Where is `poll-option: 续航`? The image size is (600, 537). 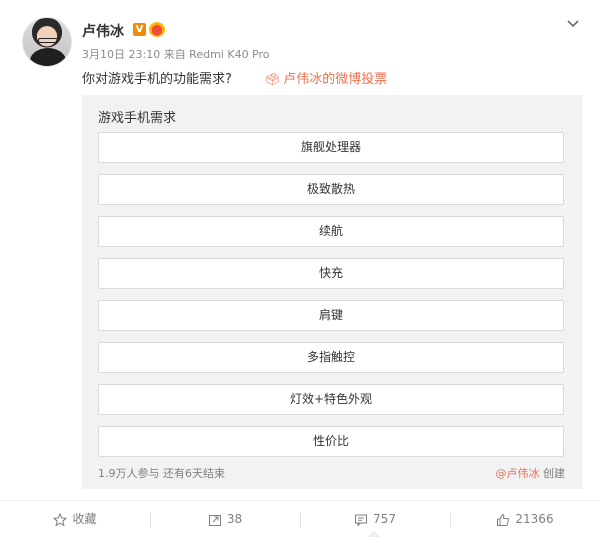
poll-option: 续航 is located at coordinates (331, 231).